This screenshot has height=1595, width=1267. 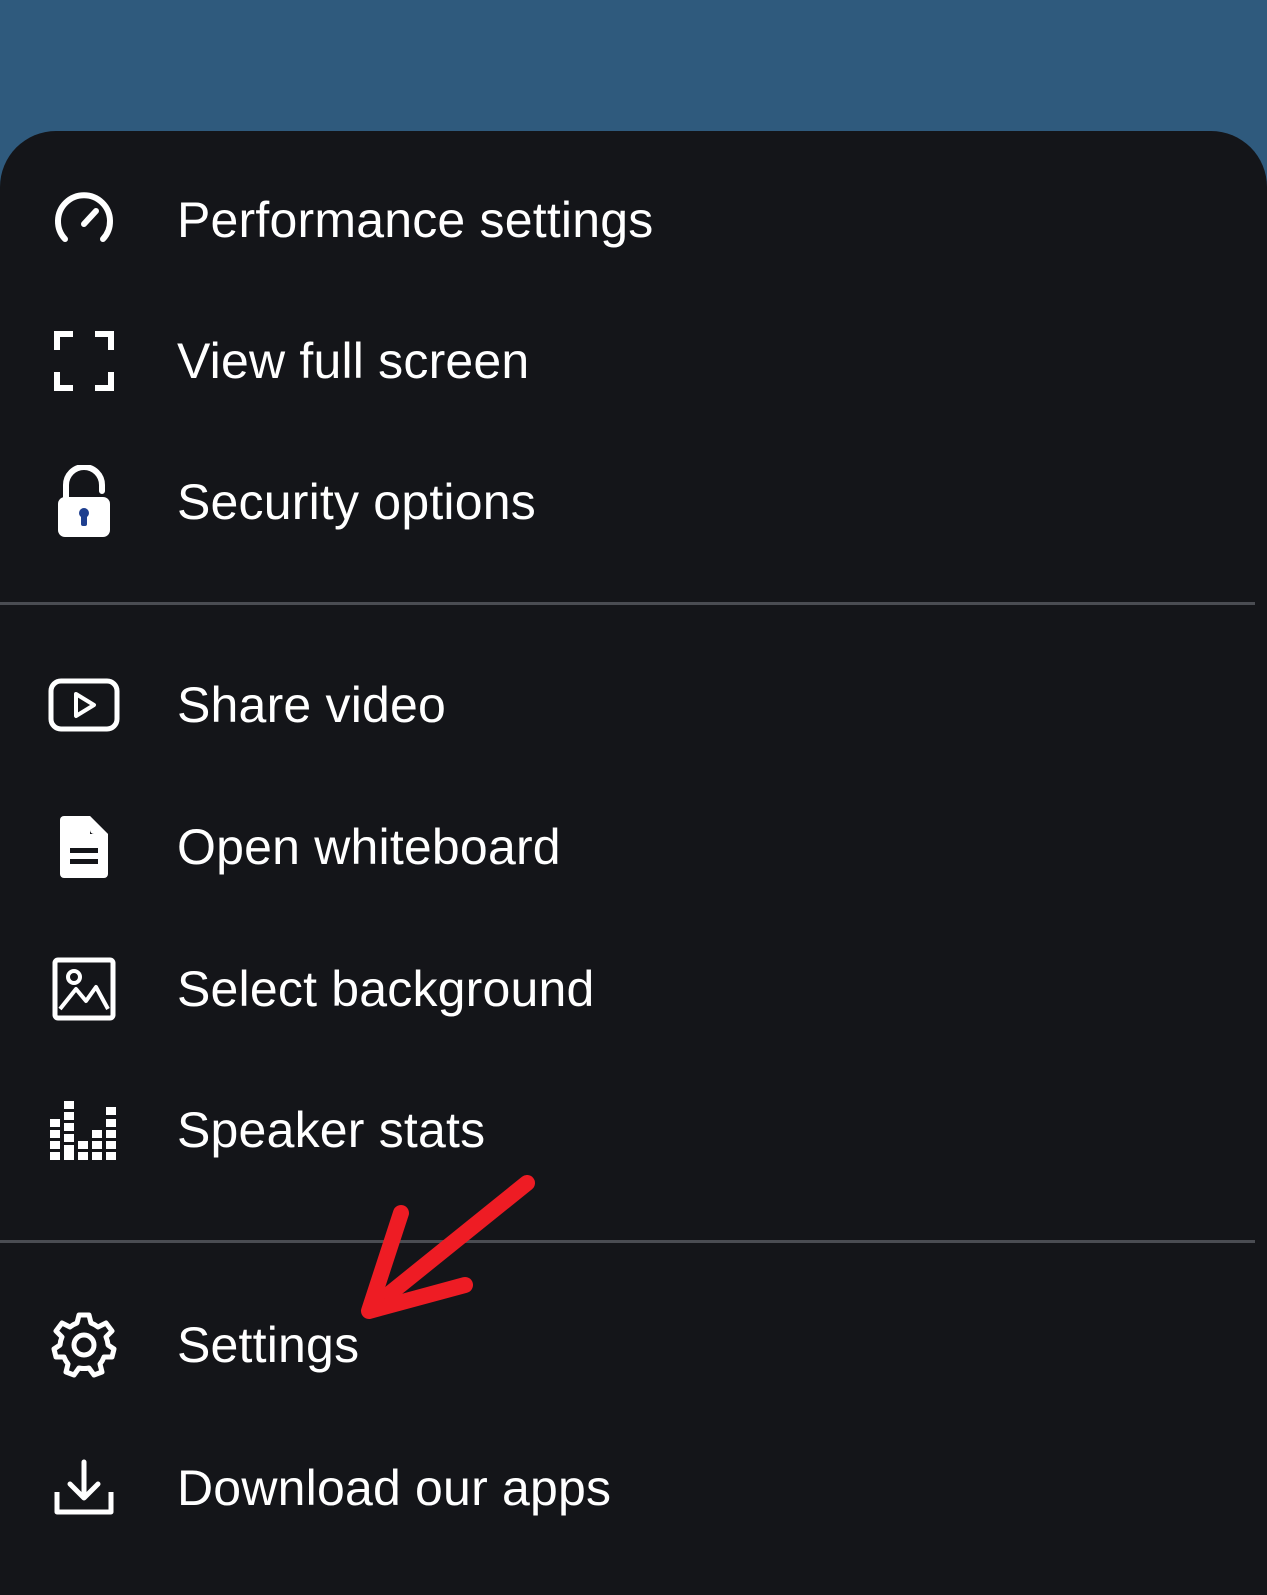 I want to click on play-video-icon, so click(x=84, y=705).